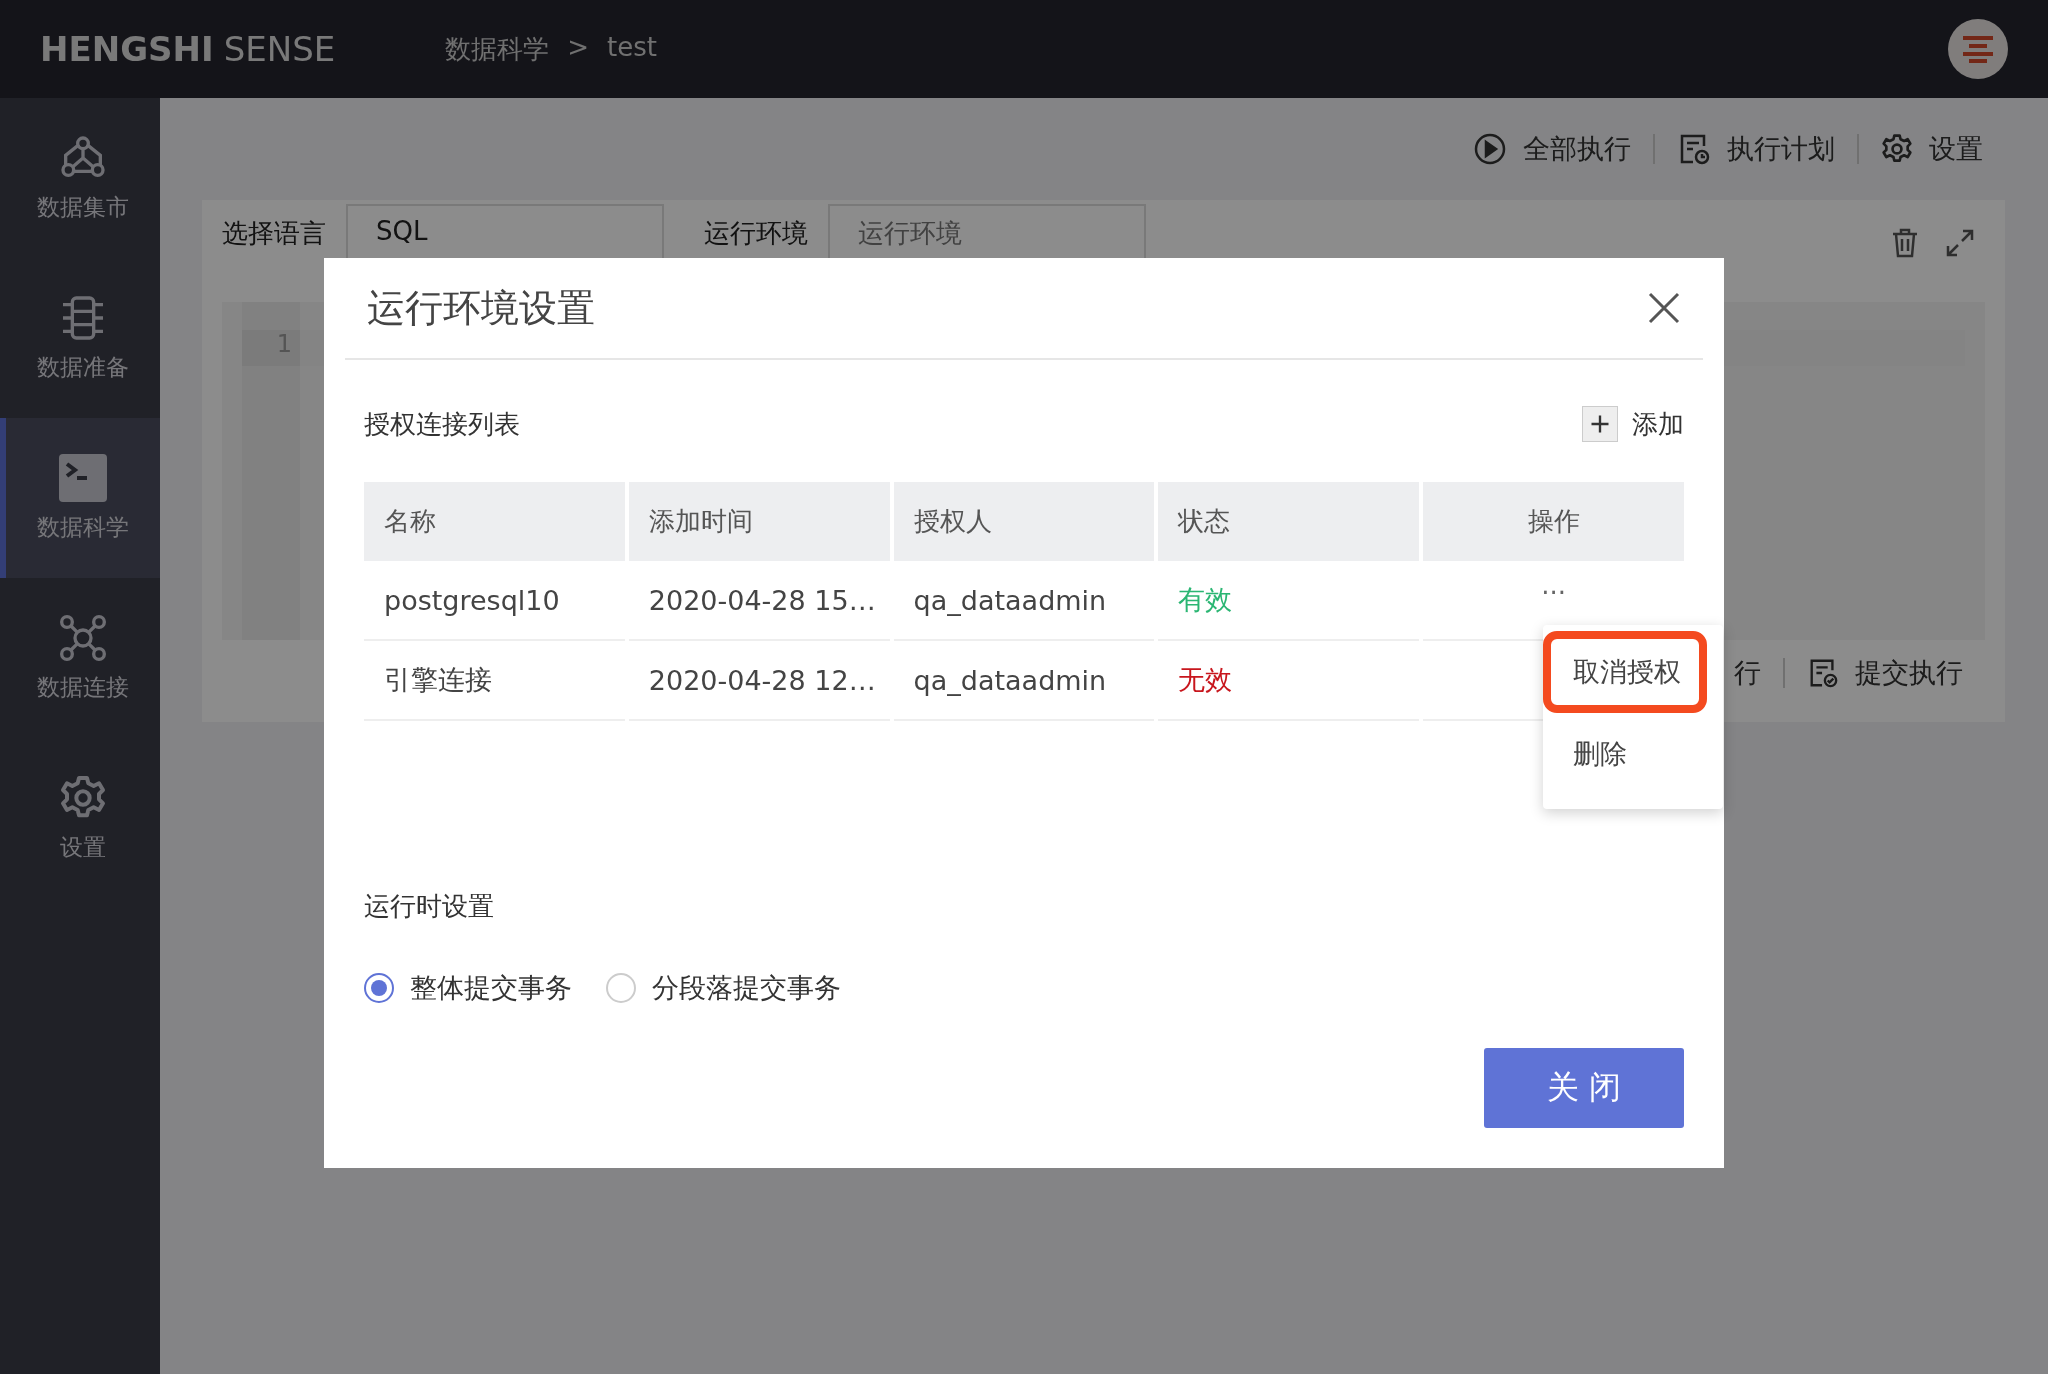 The width and height of the screenshot is (2048, 1374). I want to click on avatar-icon, so click(1978, 49).